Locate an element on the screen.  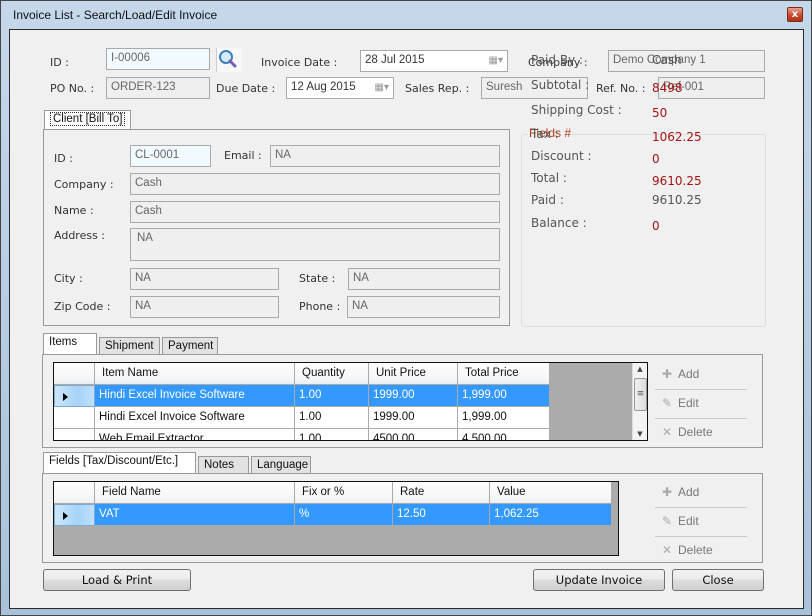
due-date-value: 12 Aug 2015 is located at coordinates (323, 87).